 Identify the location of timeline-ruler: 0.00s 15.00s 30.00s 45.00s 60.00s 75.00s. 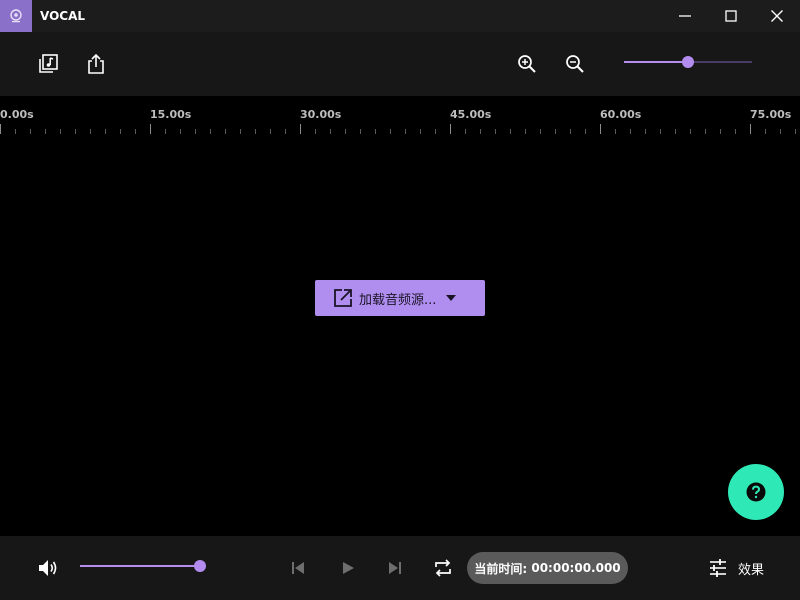
(400, 116).